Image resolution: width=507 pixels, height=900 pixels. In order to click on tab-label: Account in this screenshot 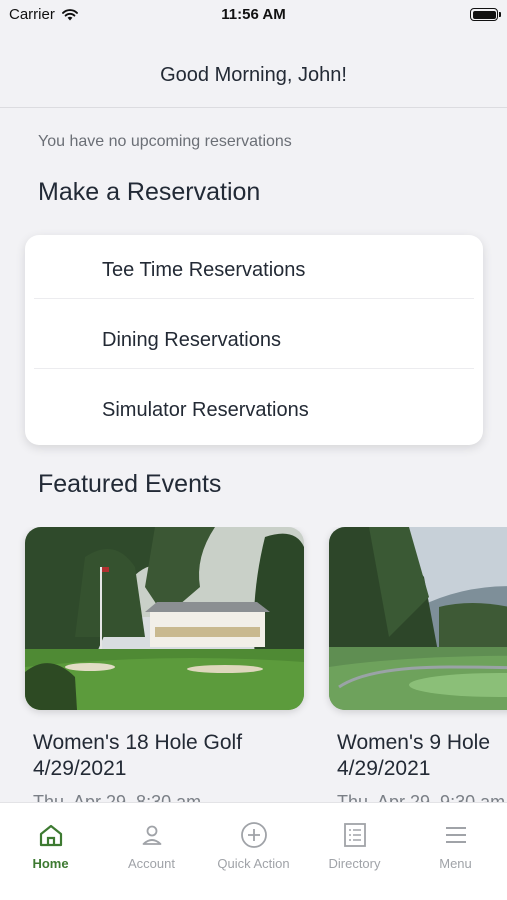, I will do `click(151, 863)`.